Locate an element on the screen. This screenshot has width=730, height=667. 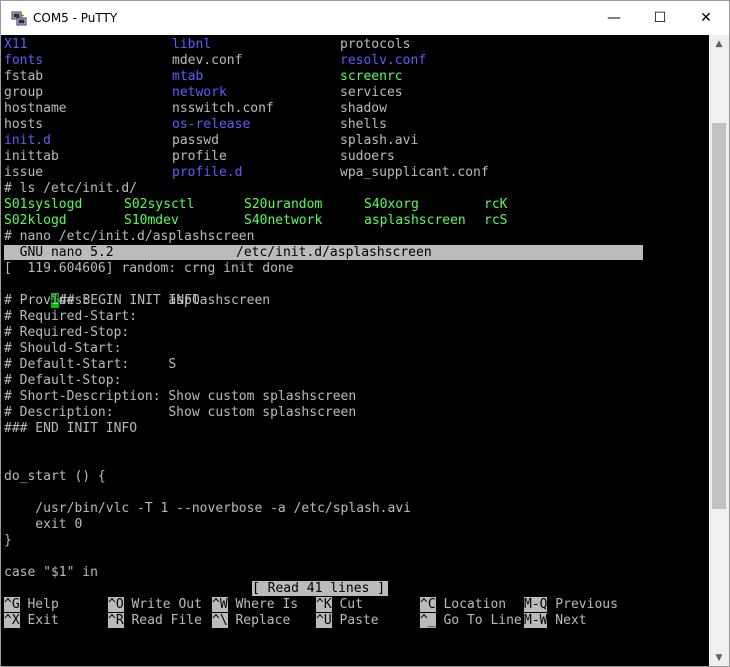
shortcut-paste: ^U Paste is located at coordinates (347, 621).